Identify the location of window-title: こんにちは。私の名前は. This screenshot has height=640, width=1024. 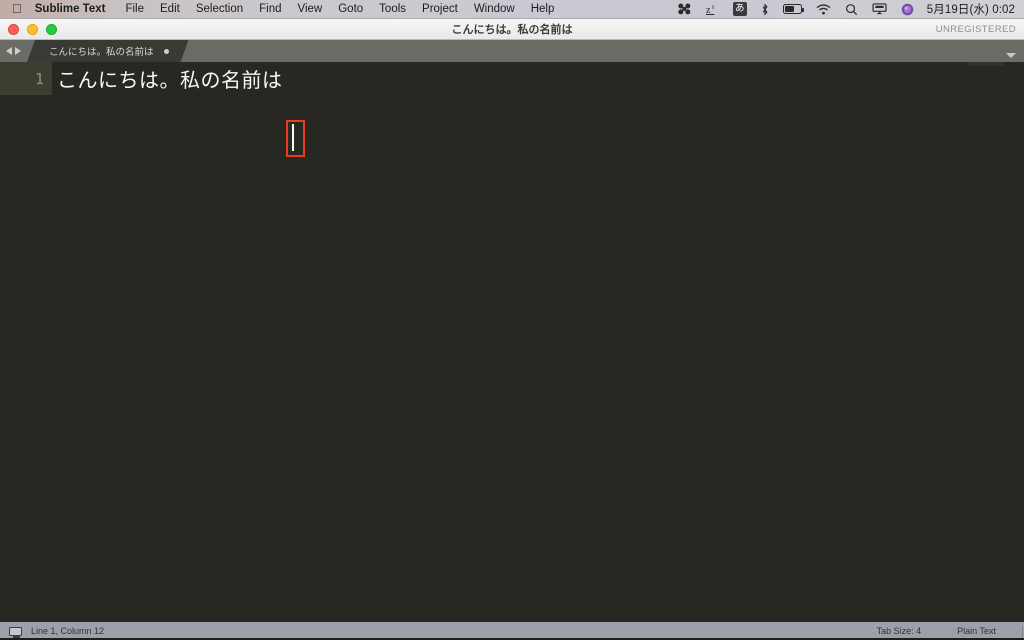
(512, 29).